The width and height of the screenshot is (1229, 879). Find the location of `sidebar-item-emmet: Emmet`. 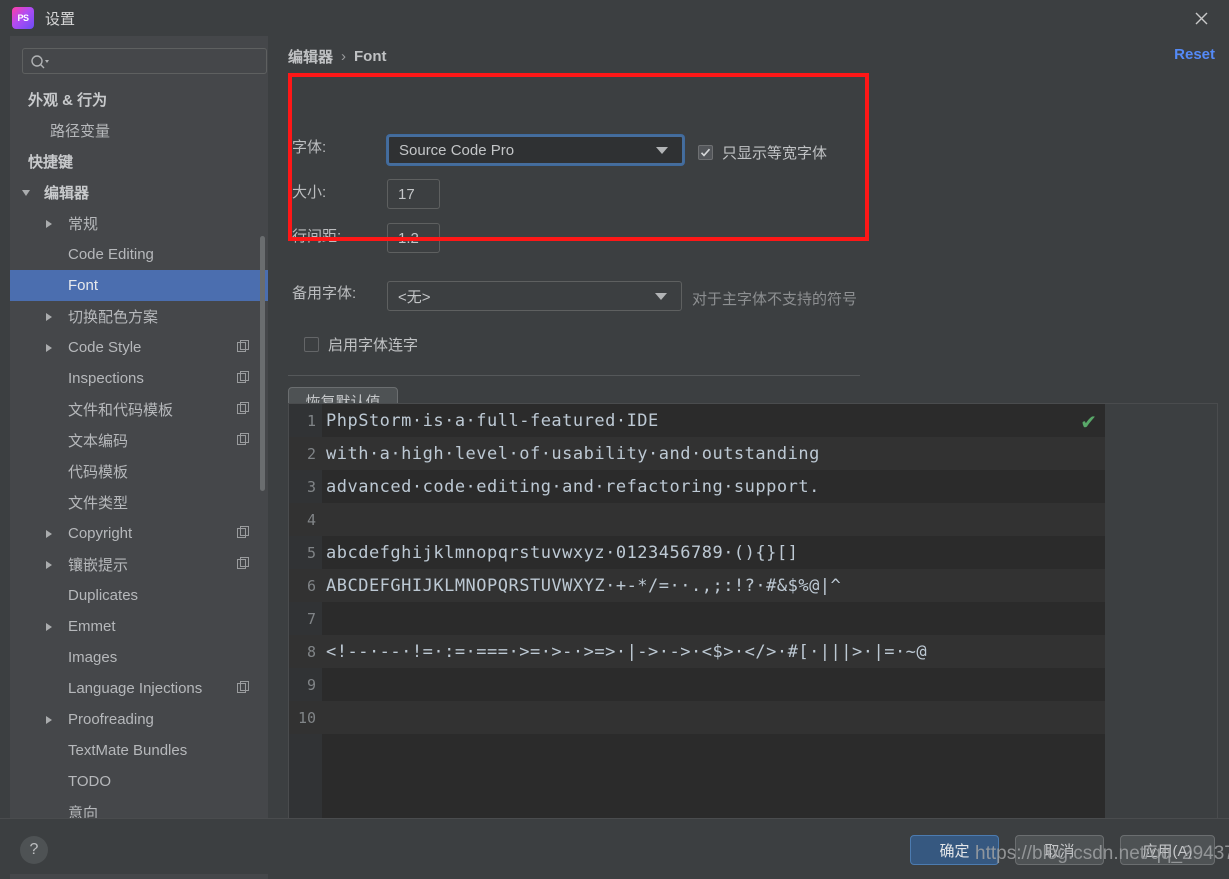

sidebar-item-emmet: Emmet is located at coordinates (139, 626).